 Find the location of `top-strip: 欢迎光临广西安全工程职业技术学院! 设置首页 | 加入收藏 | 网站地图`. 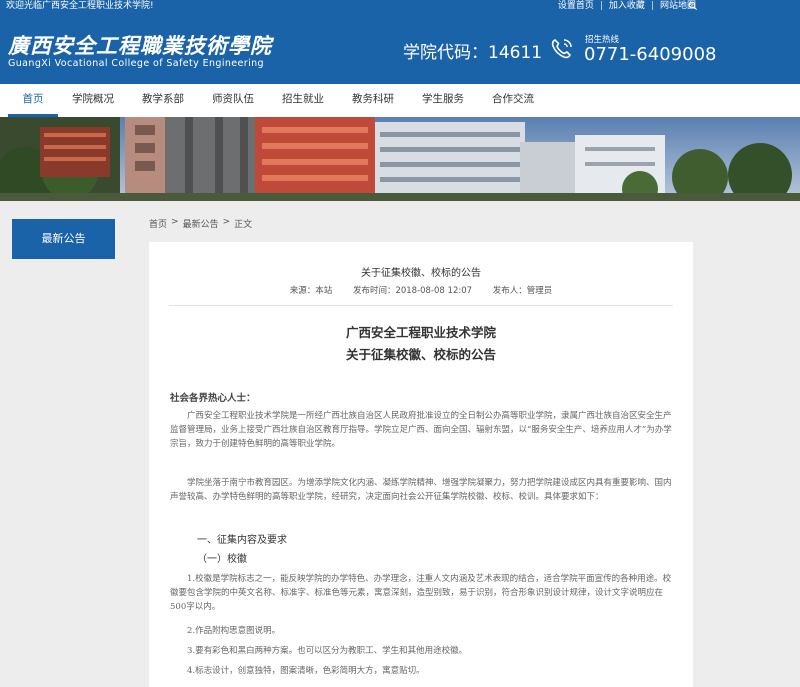

top-strip: 欢迎光临广西安全工程职业技术学院! 设置首页 | 加入收藏 | 网站地图 is located at coordinates (400, 6).